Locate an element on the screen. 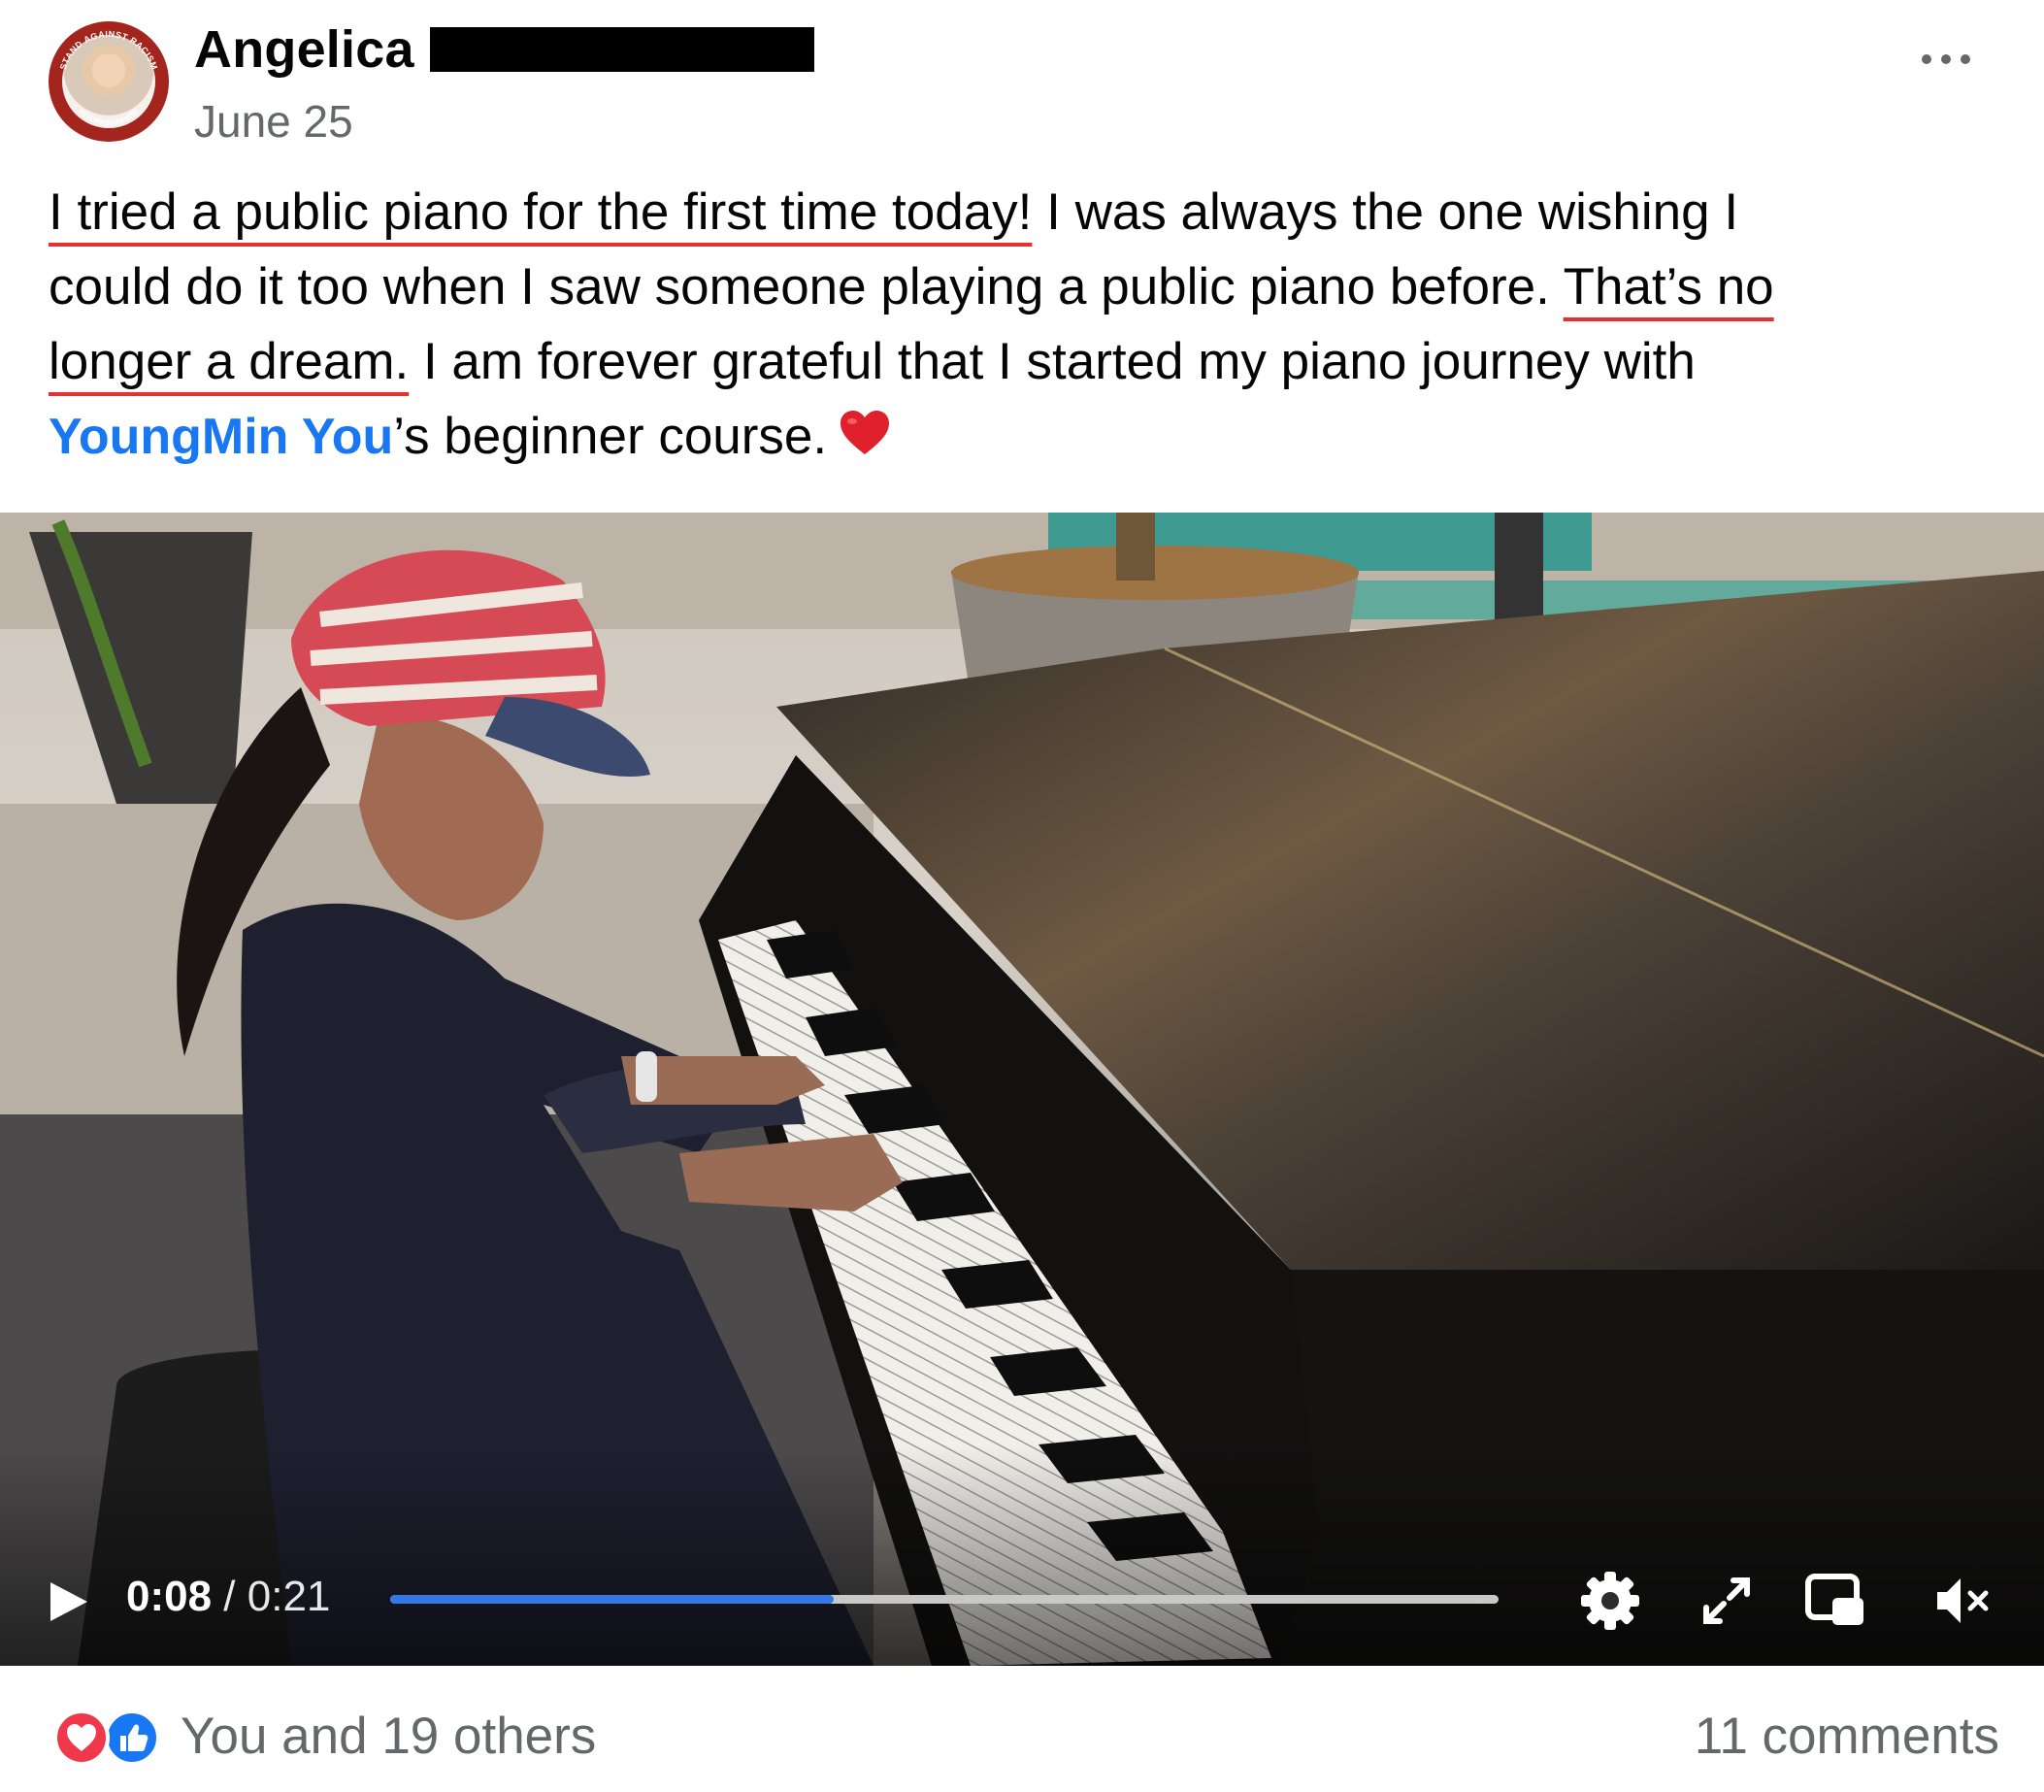 The height and width of the screenshot is (1792, 2044). more-options-button is located at coordinates (1947, 59).